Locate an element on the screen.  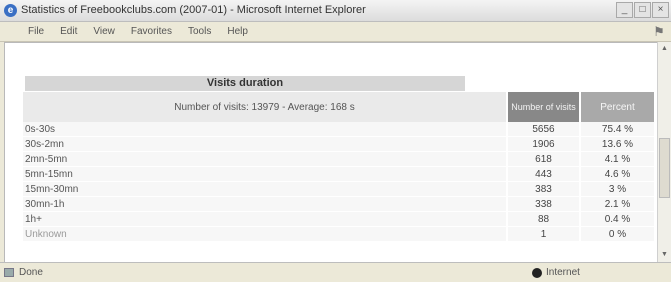
visits-count: 618 is located at coordinates (543, 159).